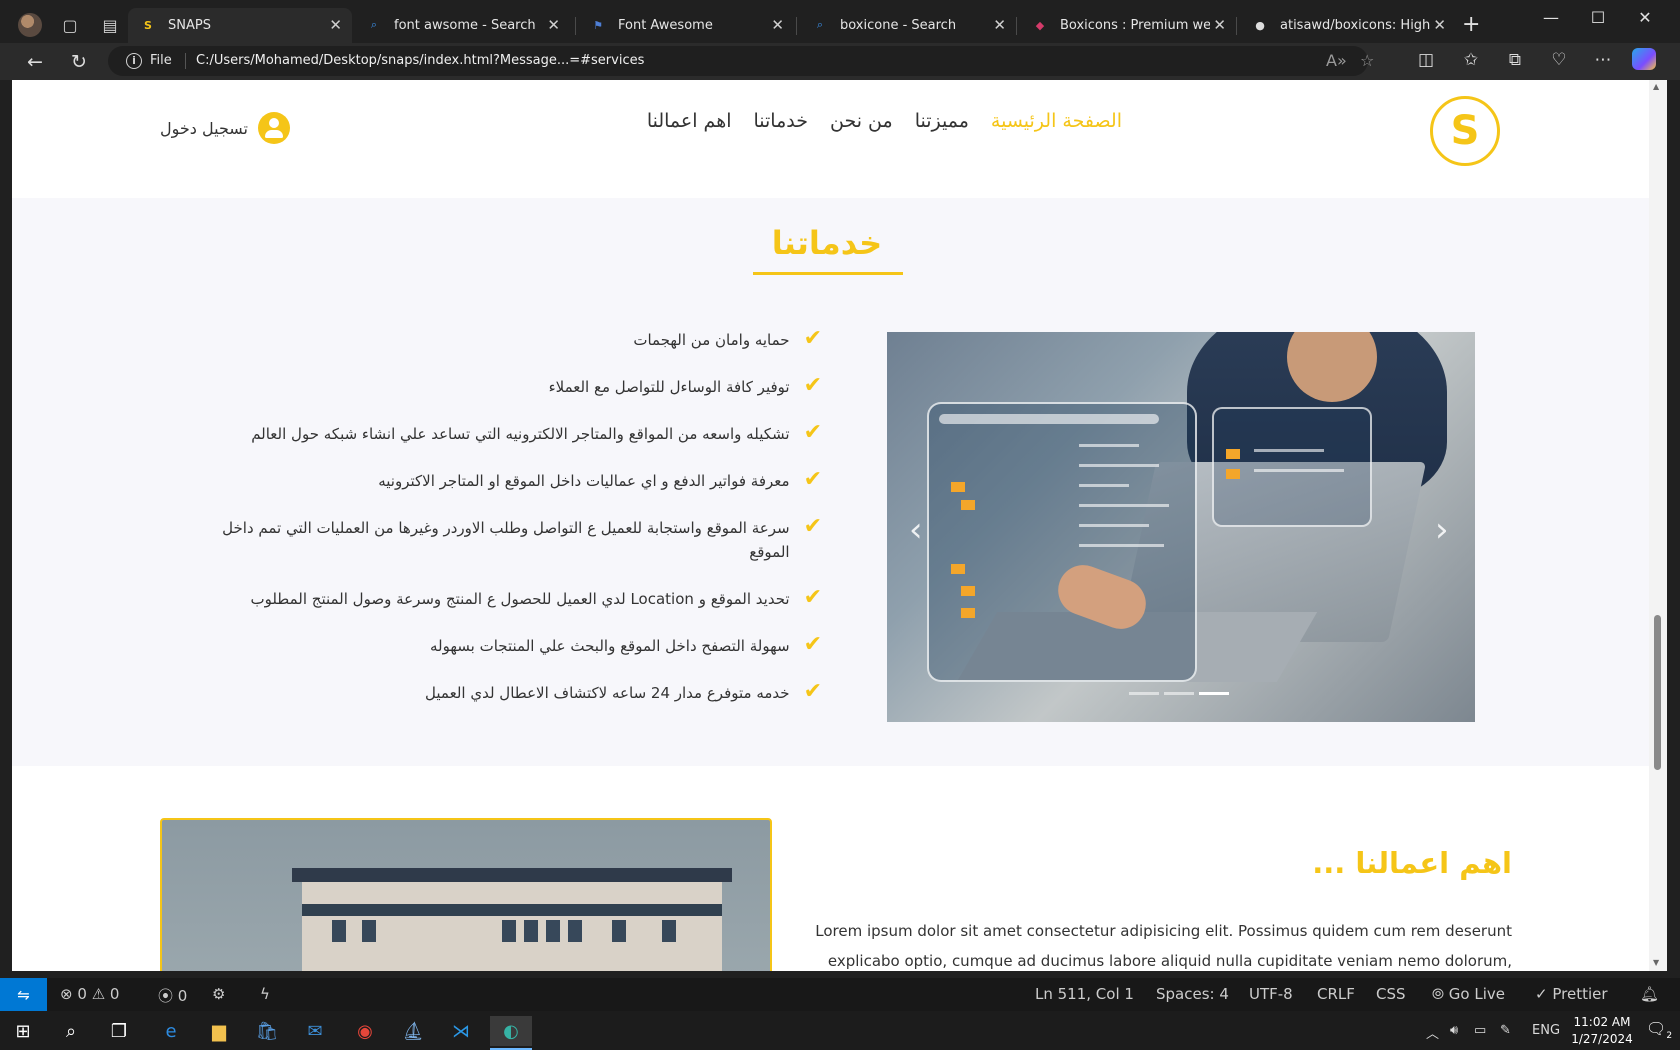 The height and width of the screenshot is (1050, 1680). What do you see at coordinates (689, 121) in the screenshot?
I see `nav-works: اهم اعمالنا` at bounding box center [689, 121].